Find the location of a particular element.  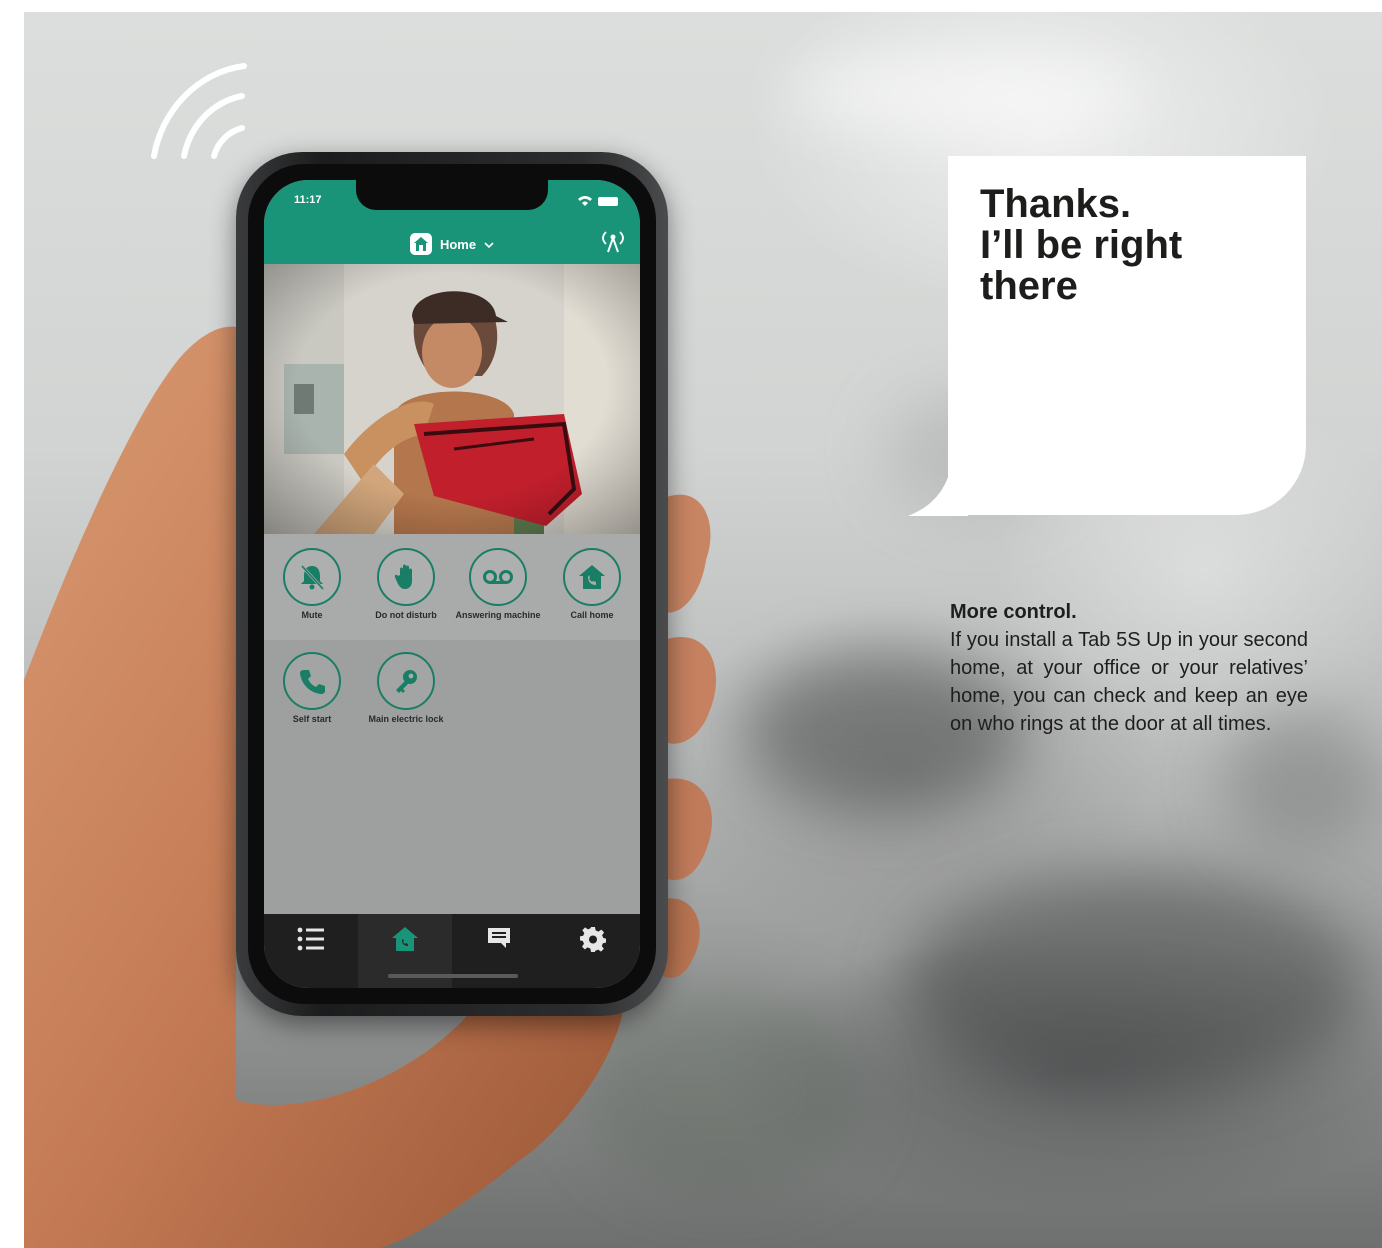

hand-stop-icon is located at coordinates (403, 576).